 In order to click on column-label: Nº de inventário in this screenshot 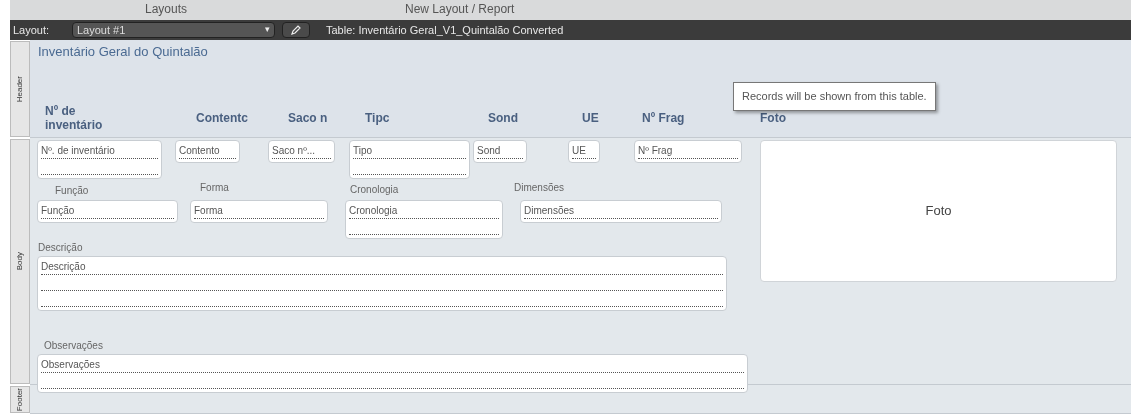, I will do `click(74, 118)`.